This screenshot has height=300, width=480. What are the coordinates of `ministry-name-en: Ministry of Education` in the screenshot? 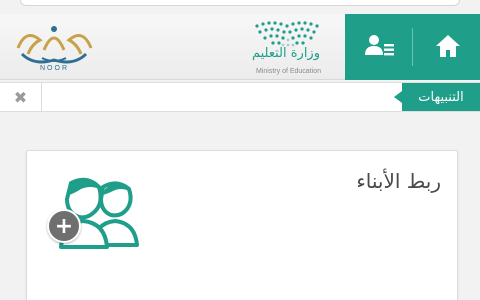 It's located at (288, 71).